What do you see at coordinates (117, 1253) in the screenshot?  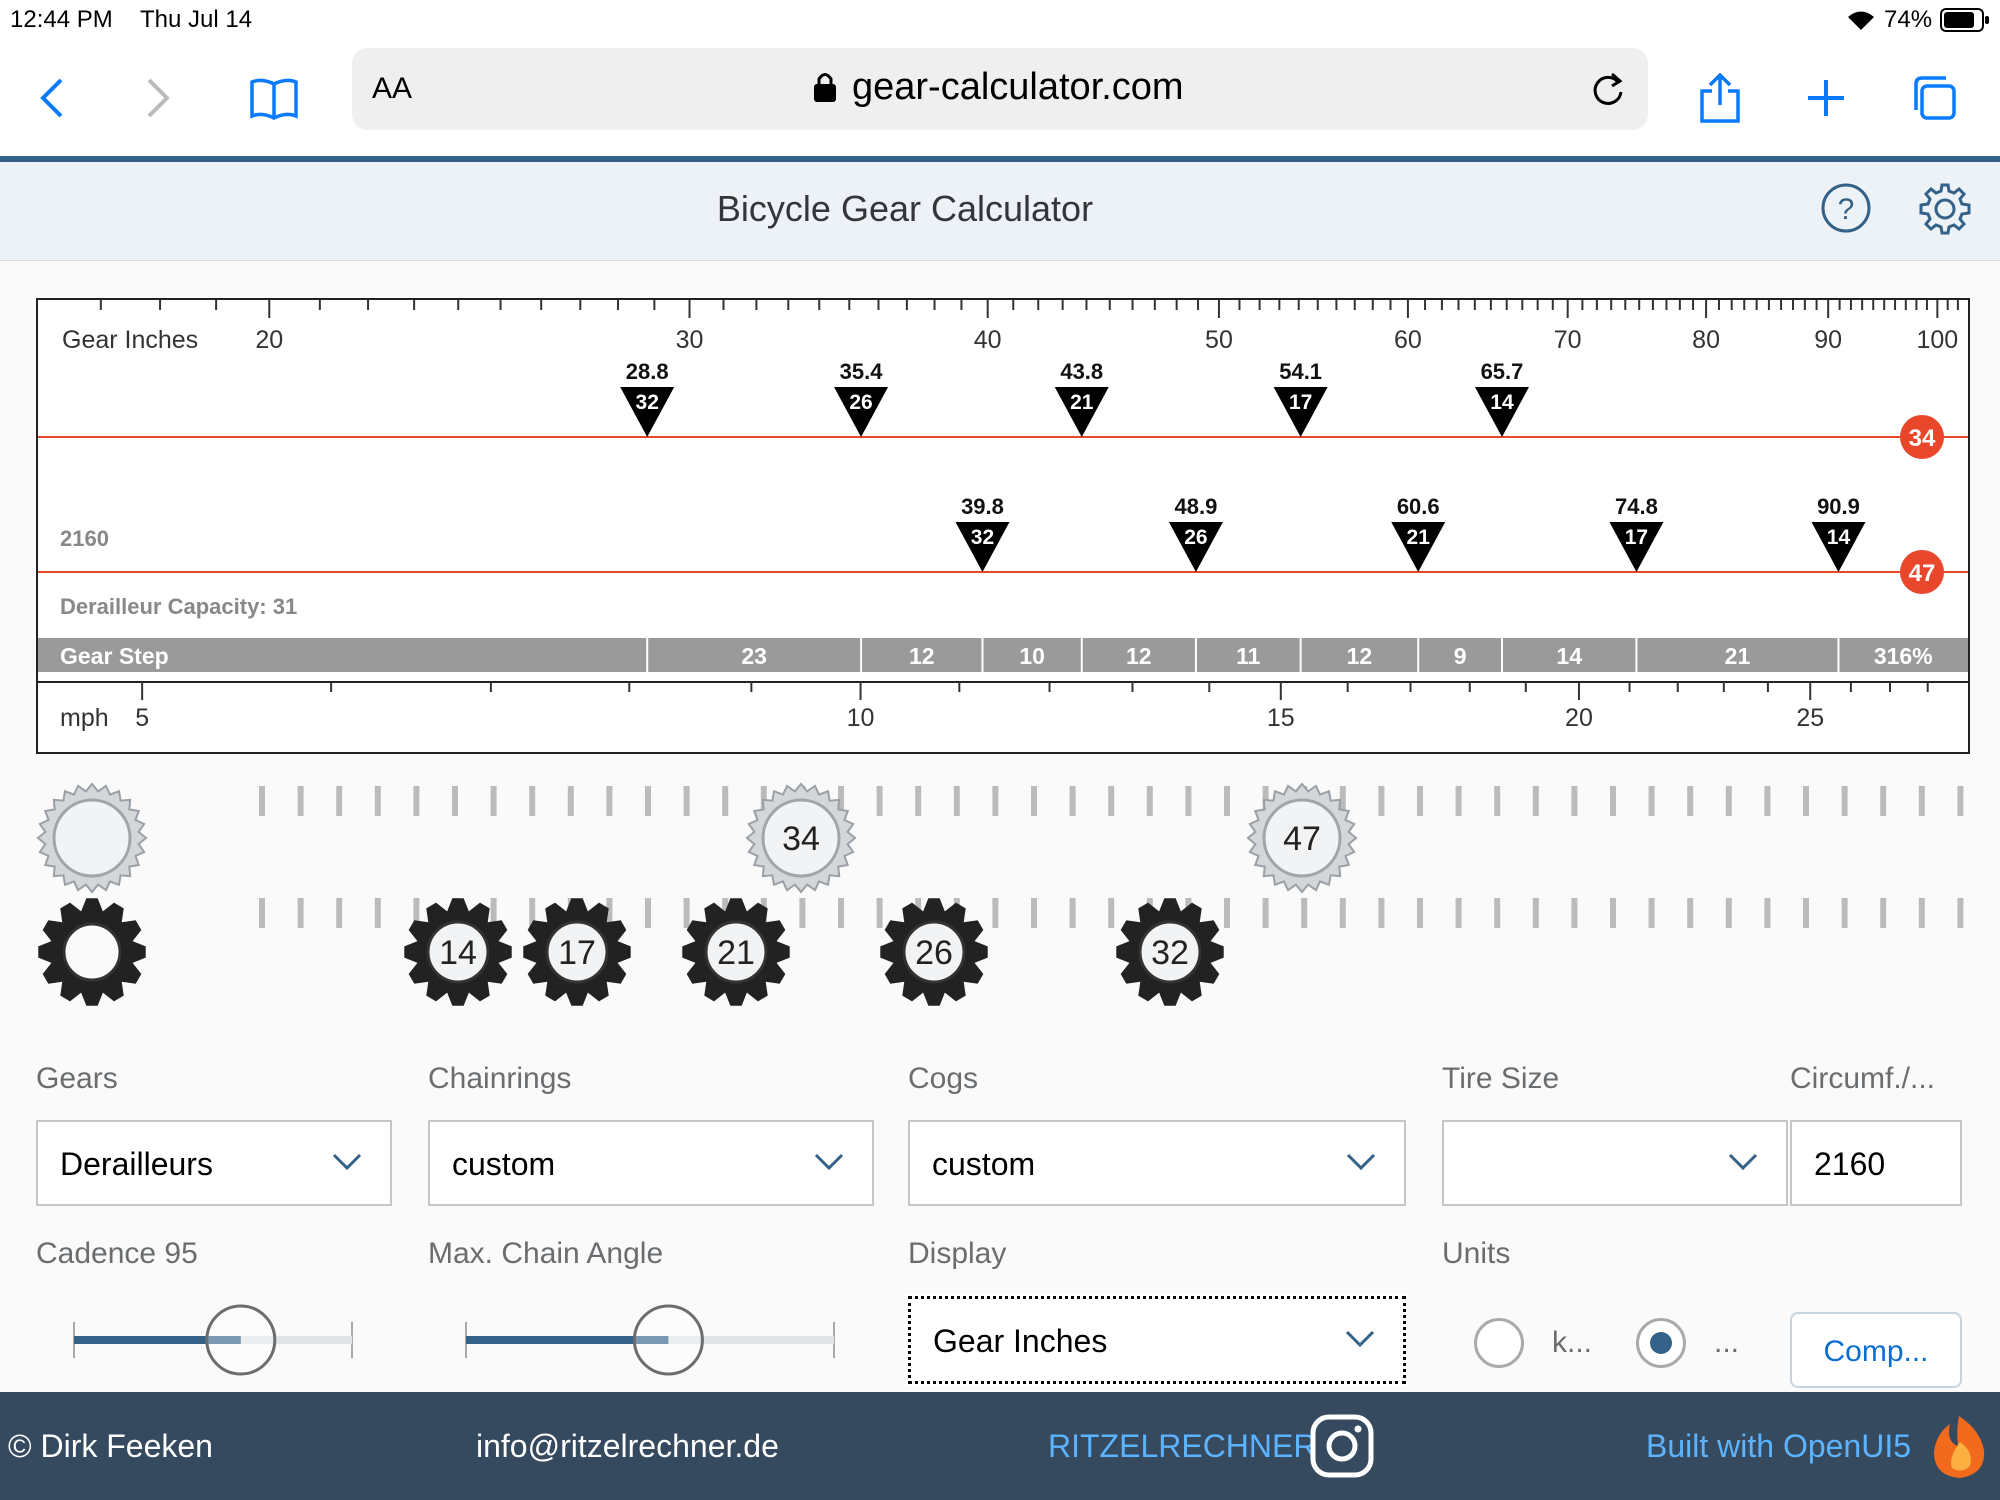 I see `cadence-label: Cadence 95` at bounding box center [117, 1253].